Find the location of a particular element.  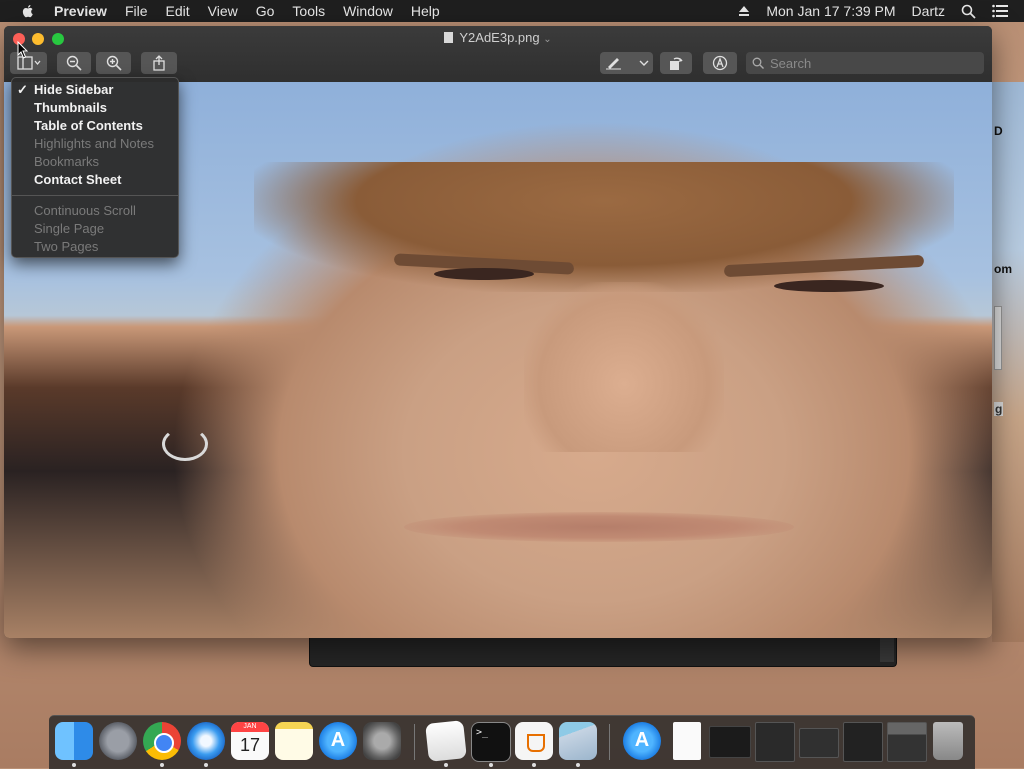

zoom-in-icon is located at coordinates (114, 63).